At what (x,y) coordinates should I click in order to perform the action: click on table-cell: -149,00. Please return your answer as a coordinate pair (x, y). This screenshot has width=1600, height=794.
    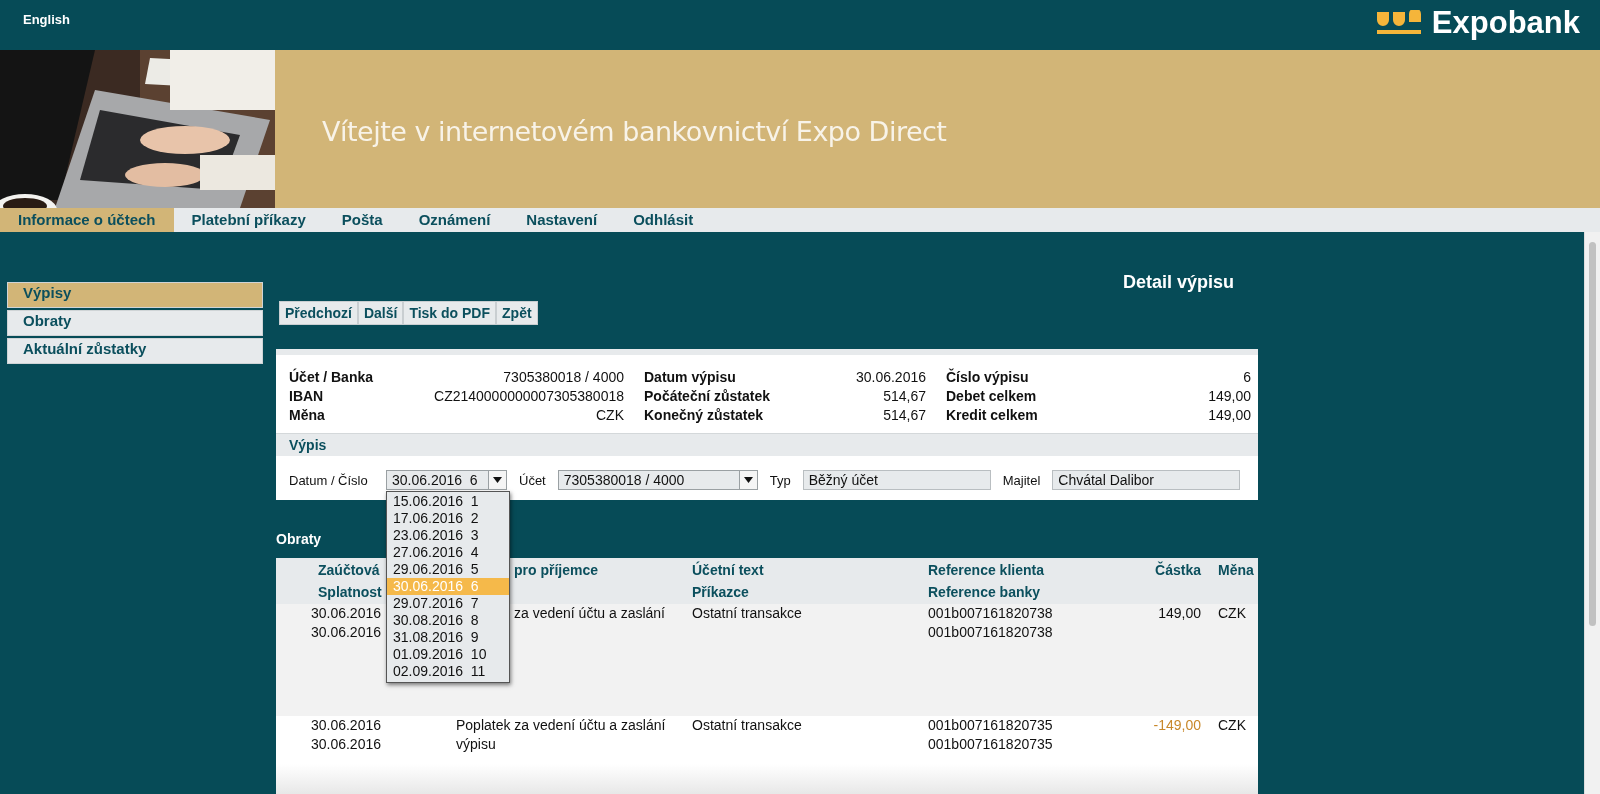
    Looking at the image, I should click on (1177, 725).